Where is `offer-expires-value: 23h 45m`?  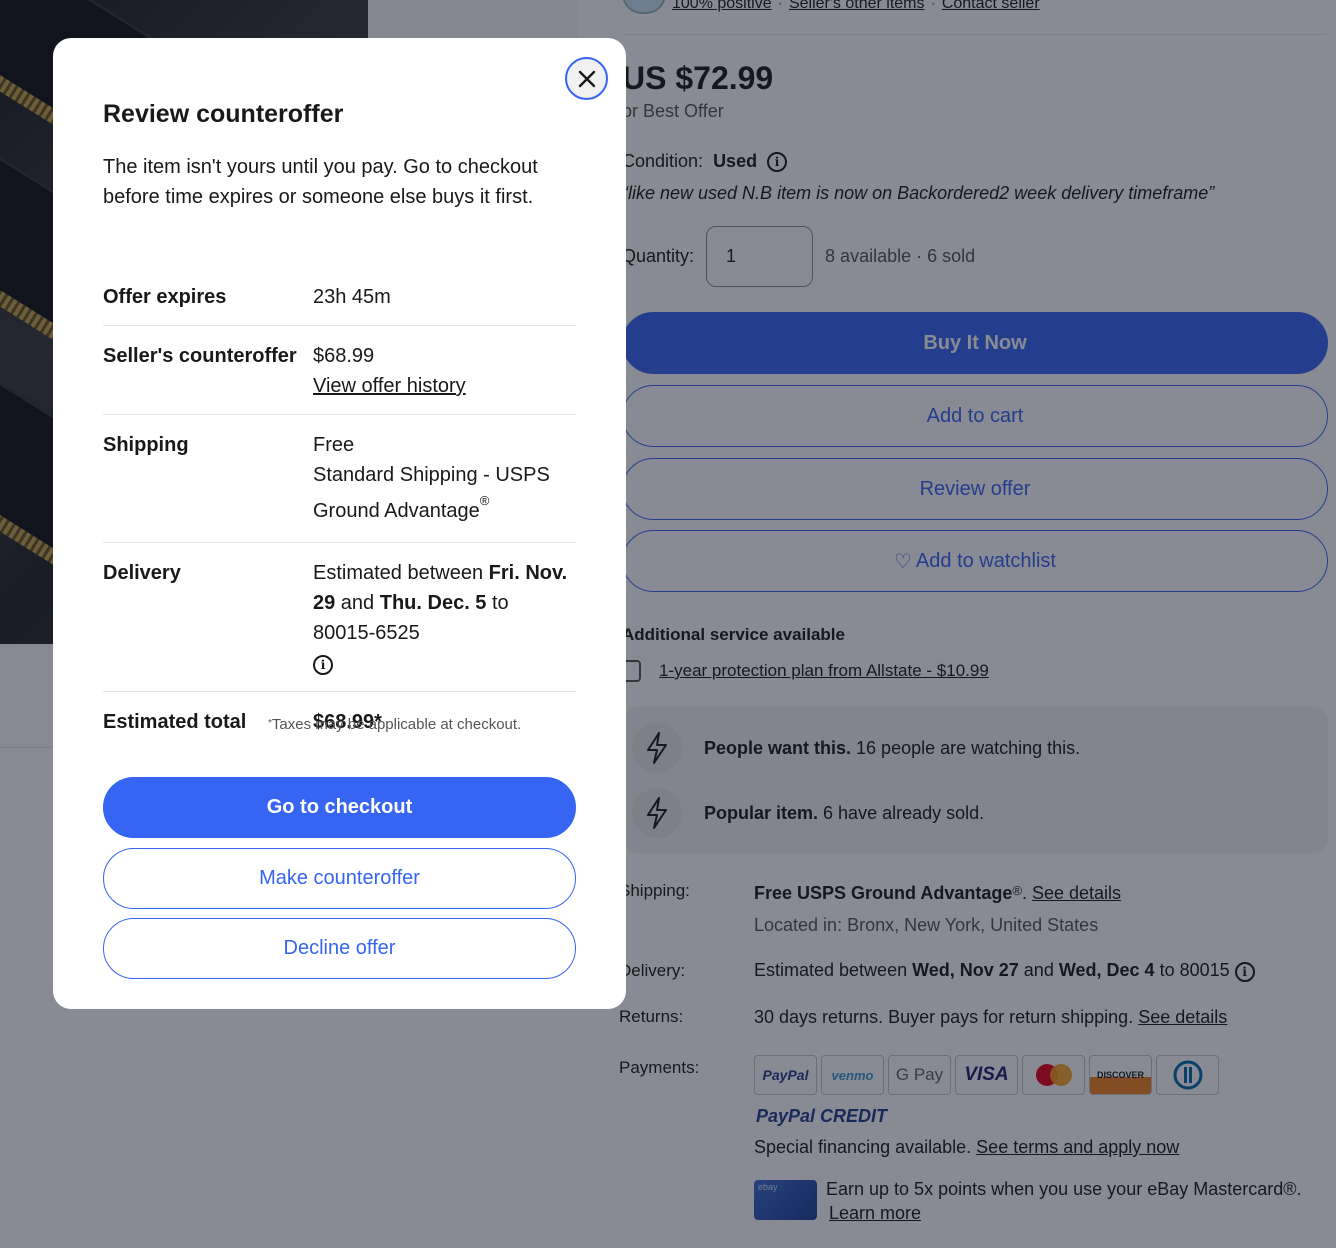 offer-expires-value: 23h 45m is located at coordinates (352, 297).